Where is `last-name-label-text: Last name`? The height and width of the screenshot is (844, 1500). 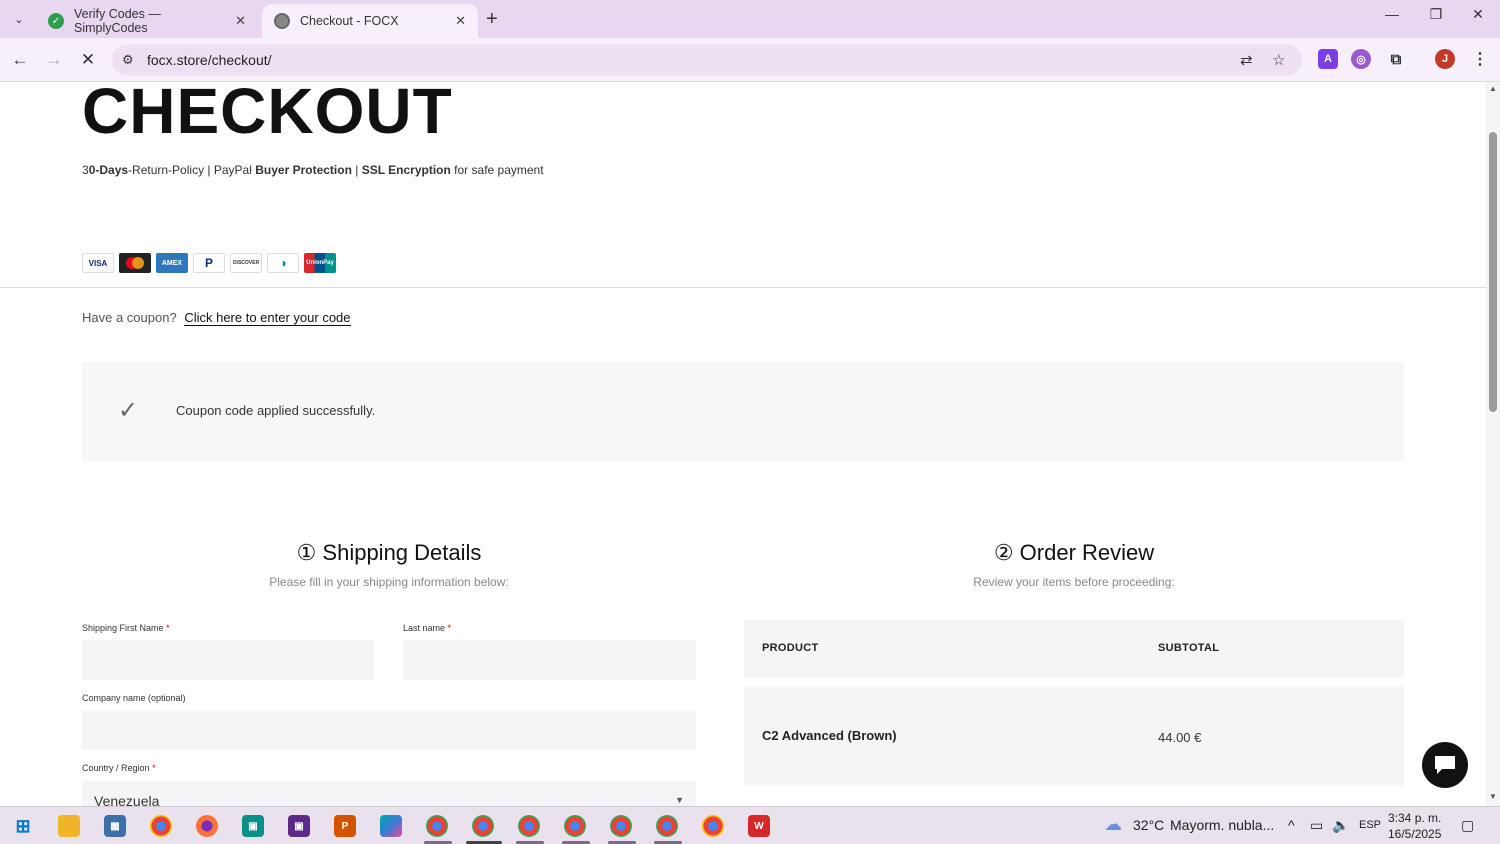 last-name-label-text: Last name is located at coordinates (424, 628).